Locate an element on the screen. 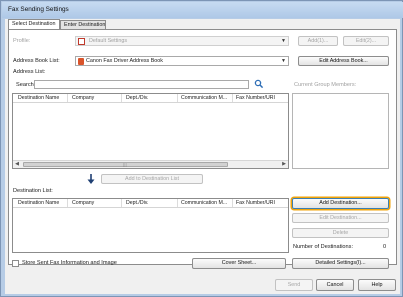 The height and width of the screenshot is (297, 403). address-book-icon is located at coordinates (81, 61).